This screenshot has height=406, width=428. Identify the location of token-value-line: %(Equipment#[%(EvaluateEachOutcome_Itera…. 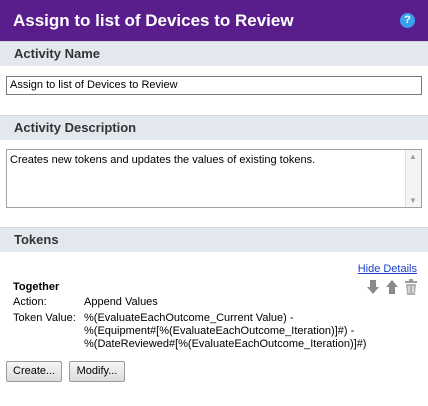
(219, 331).